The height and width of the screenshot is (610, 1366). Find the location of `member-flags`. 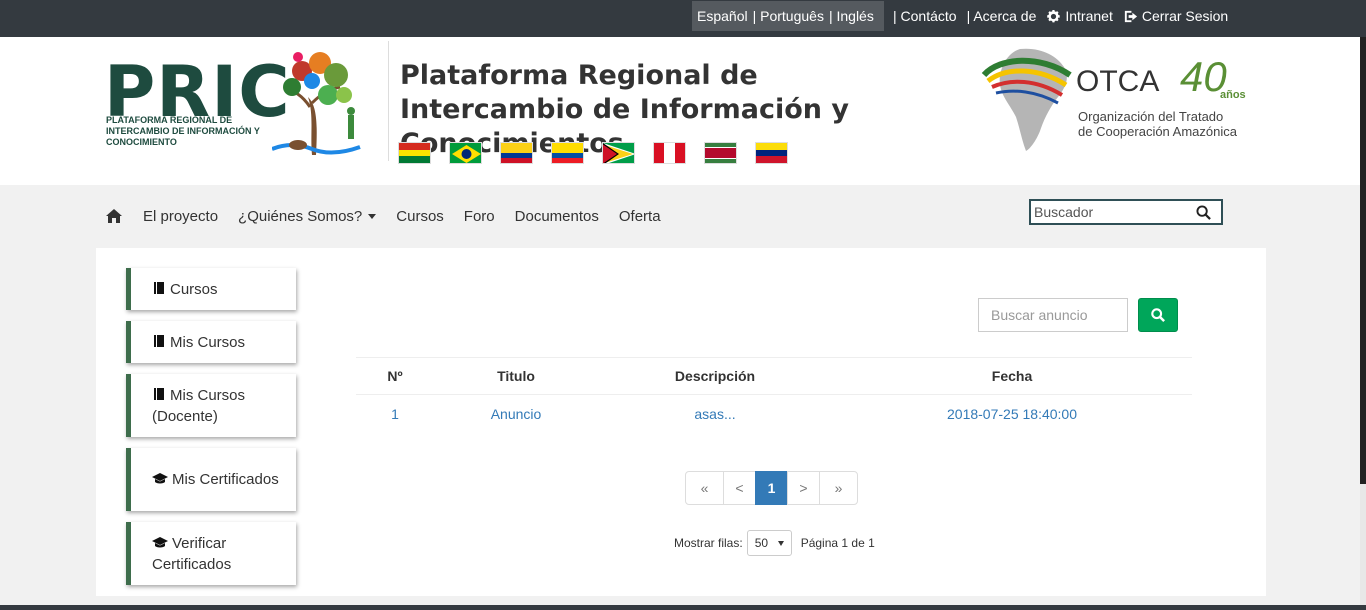

member-flags is located at coordinates (602, 153).